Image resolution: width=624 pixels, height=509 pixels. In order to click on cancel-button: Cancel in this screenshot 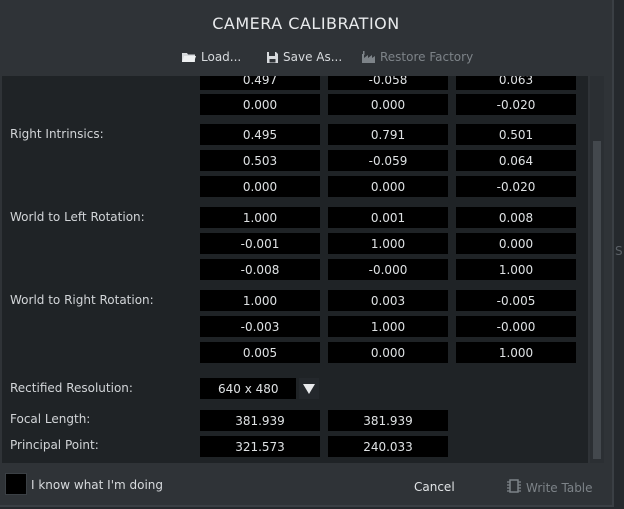, I will do `click(434, 487)`.